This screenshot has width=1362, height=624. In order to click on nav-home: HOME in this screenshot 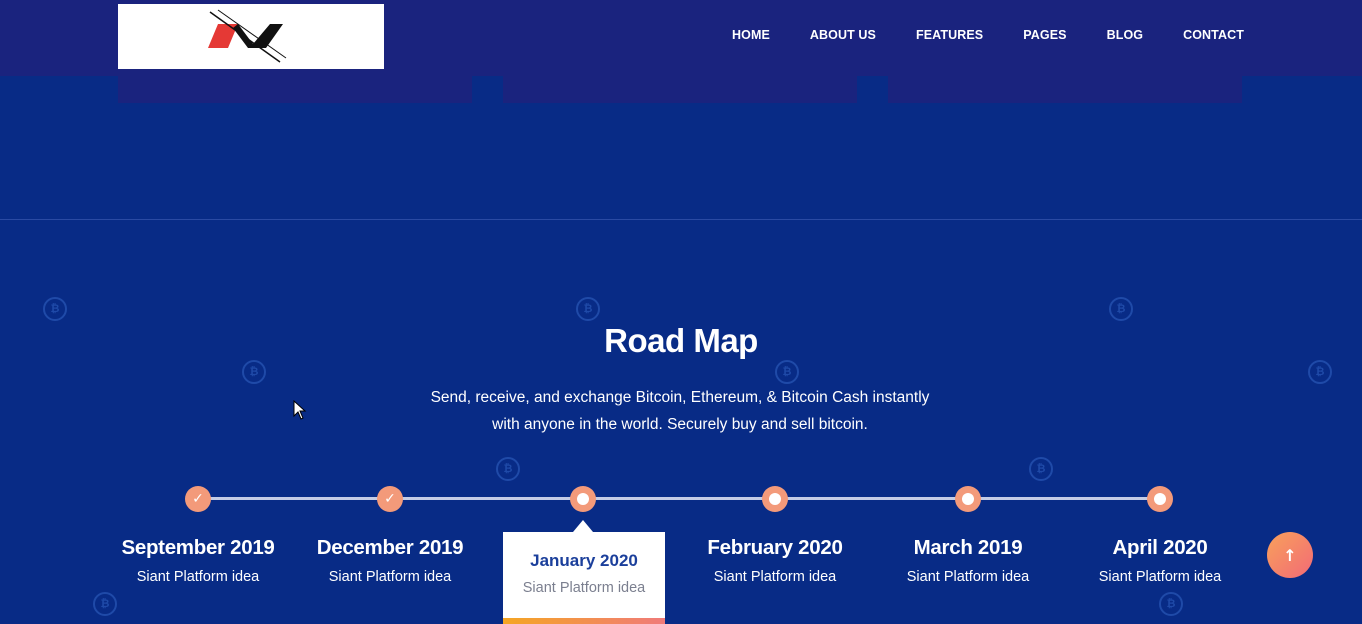, I will do `click(751, 35)`.